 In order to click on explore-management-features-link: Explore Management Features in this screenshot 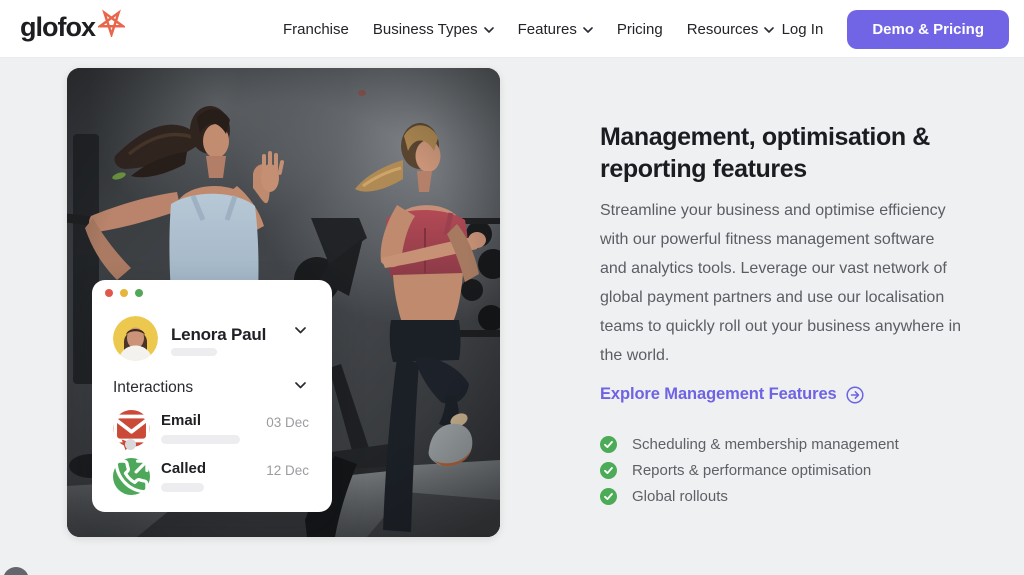, I will do `click(786, 394)`.